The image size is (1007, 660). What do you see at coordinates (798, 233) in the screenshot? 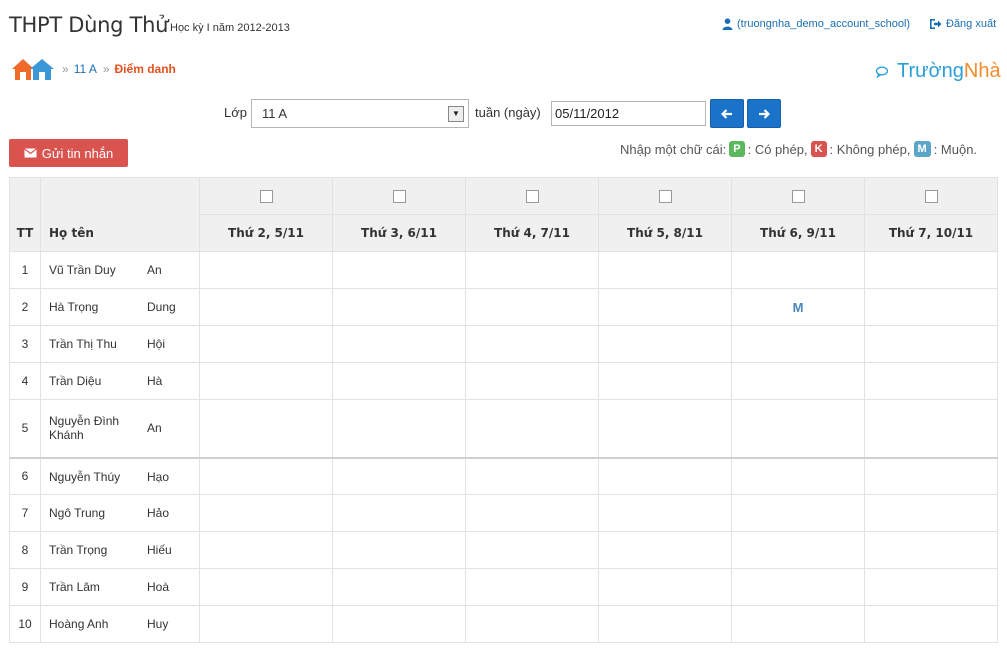
I see `column-header-day: Thứ 6, 9/11` at bounding box center [798, 233].